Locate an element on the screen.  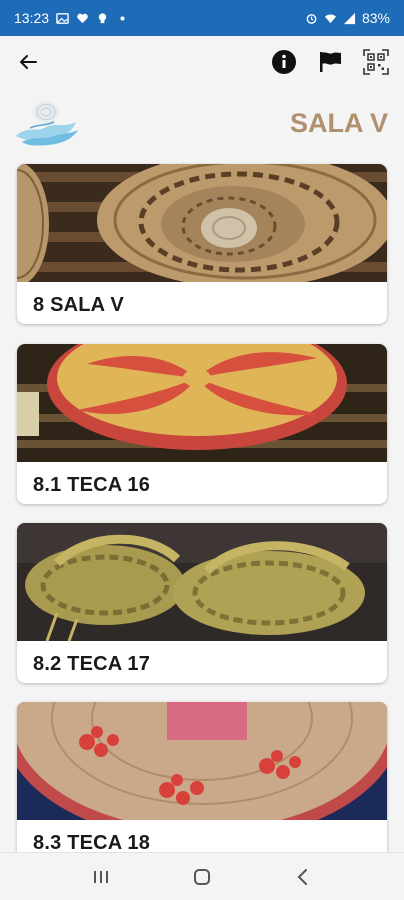
item-label: 8.2 TECA 17 is located at coordinates (92, 664).